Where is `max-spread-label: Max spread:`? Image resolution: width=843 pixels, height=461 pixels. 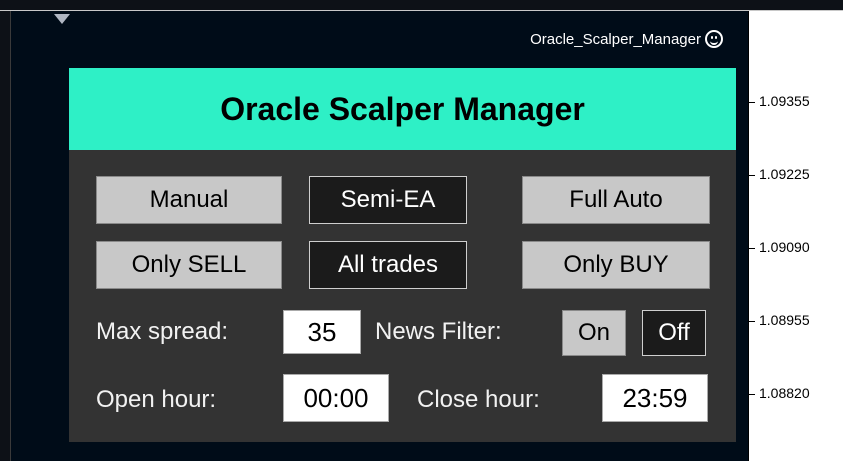
max-spread-label: Max spread: is located at coordinates (162, 331).